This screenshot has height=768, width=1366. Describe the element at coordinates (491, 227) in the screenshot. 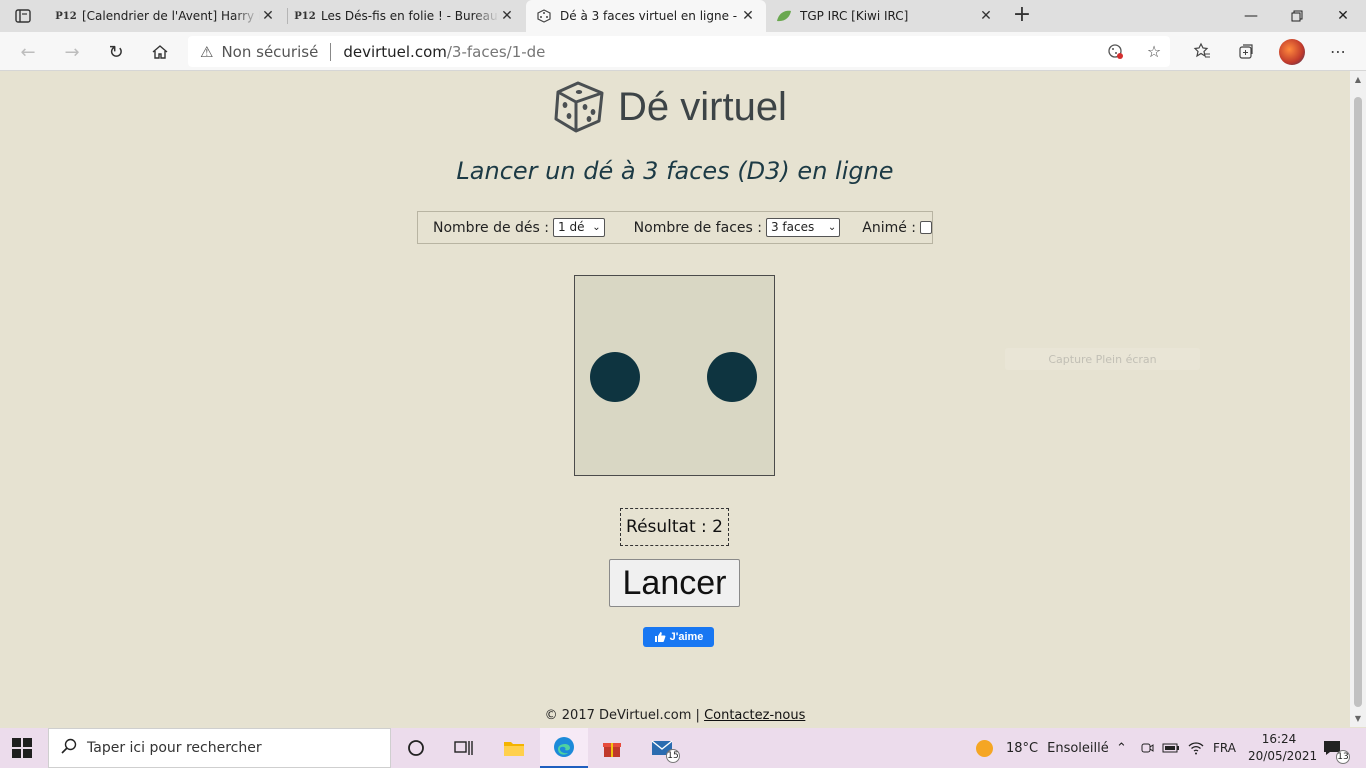

I see `dice-count-label: Nombre de dés :` at that location.